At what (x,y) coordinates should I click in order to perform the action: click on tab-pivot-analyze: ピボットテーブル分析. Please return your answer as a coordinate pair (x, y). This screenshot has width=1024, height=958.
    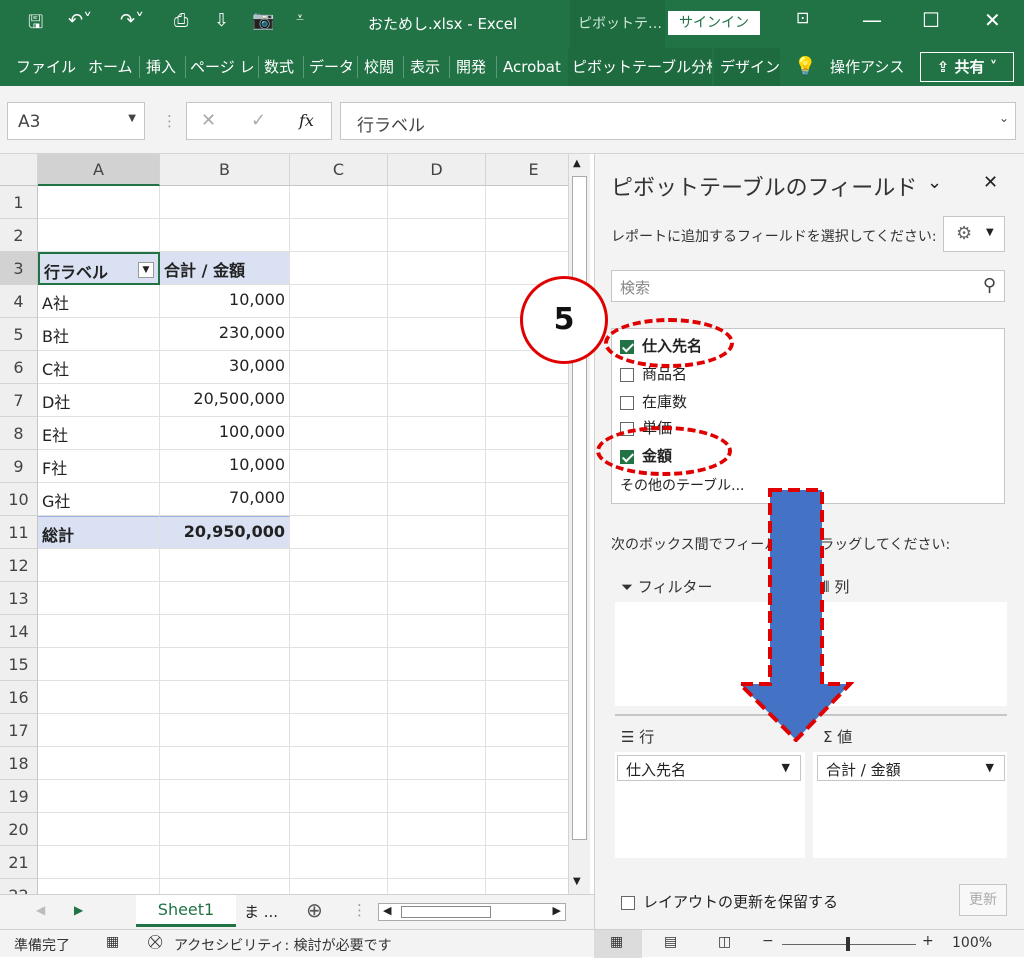
    Looking at the image, I should click on (640, 67).